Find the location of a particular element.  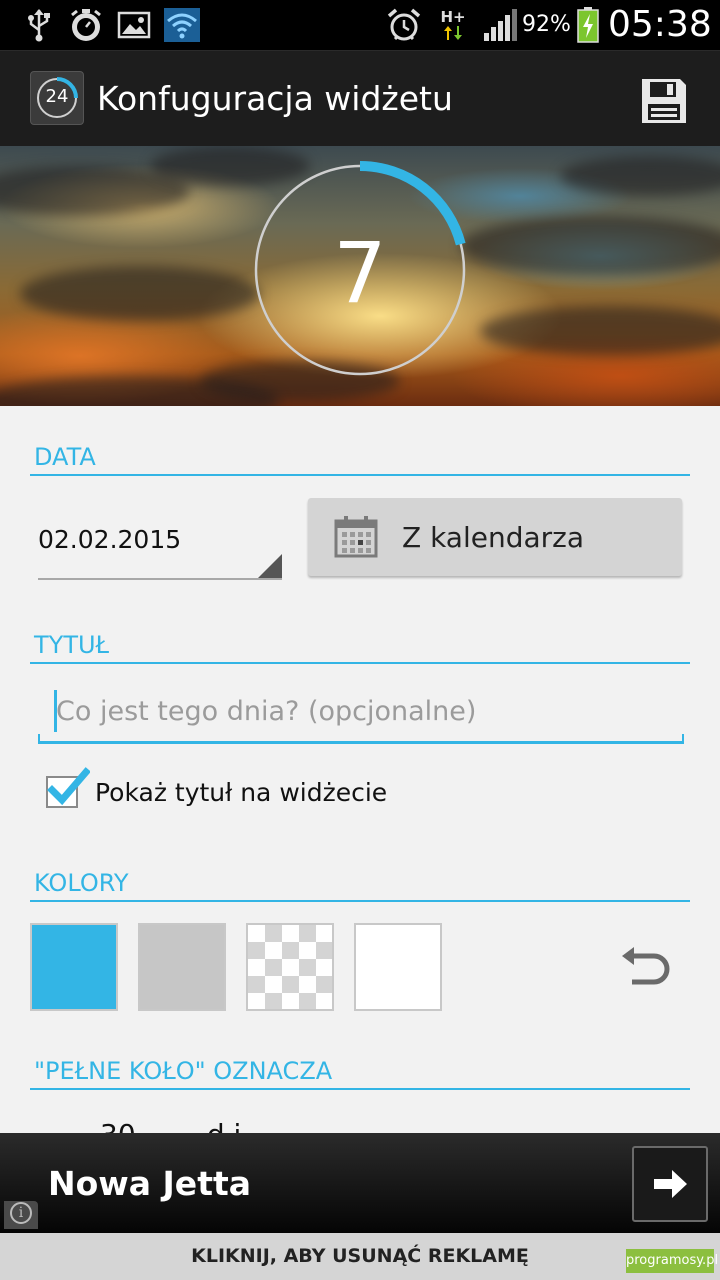

calendar-button-label: Z kalendarza is located at coordinates (493, 537).